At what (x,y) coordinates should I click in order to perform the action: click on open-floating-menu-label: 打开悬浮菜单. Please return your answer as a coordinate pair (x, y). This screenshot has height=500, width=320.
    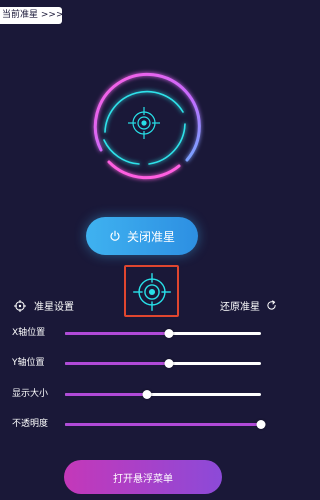
    Looking at the image, I should click on (143, 479).